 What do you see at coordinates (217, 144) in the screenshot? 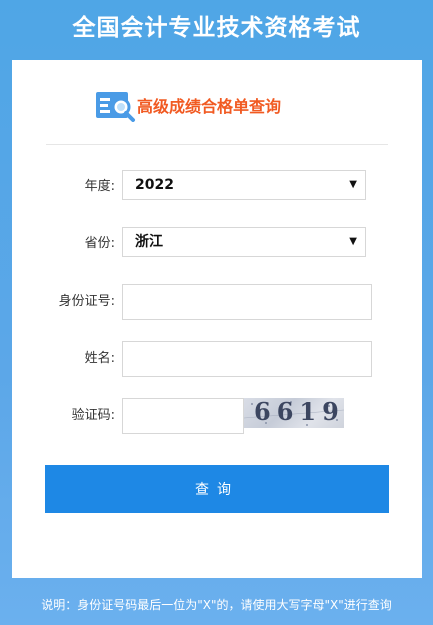
I see `header-divider` at bounding box center [217, 144].